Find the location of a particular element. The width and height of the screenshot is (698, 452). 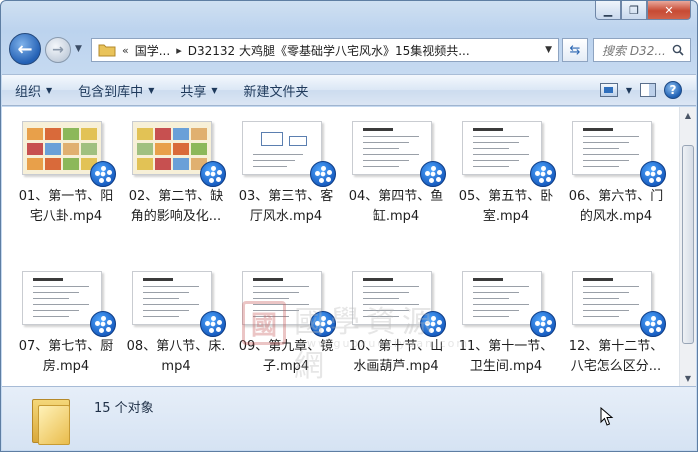

view-controls: ▼ ? is located at coordinates (647, 90).